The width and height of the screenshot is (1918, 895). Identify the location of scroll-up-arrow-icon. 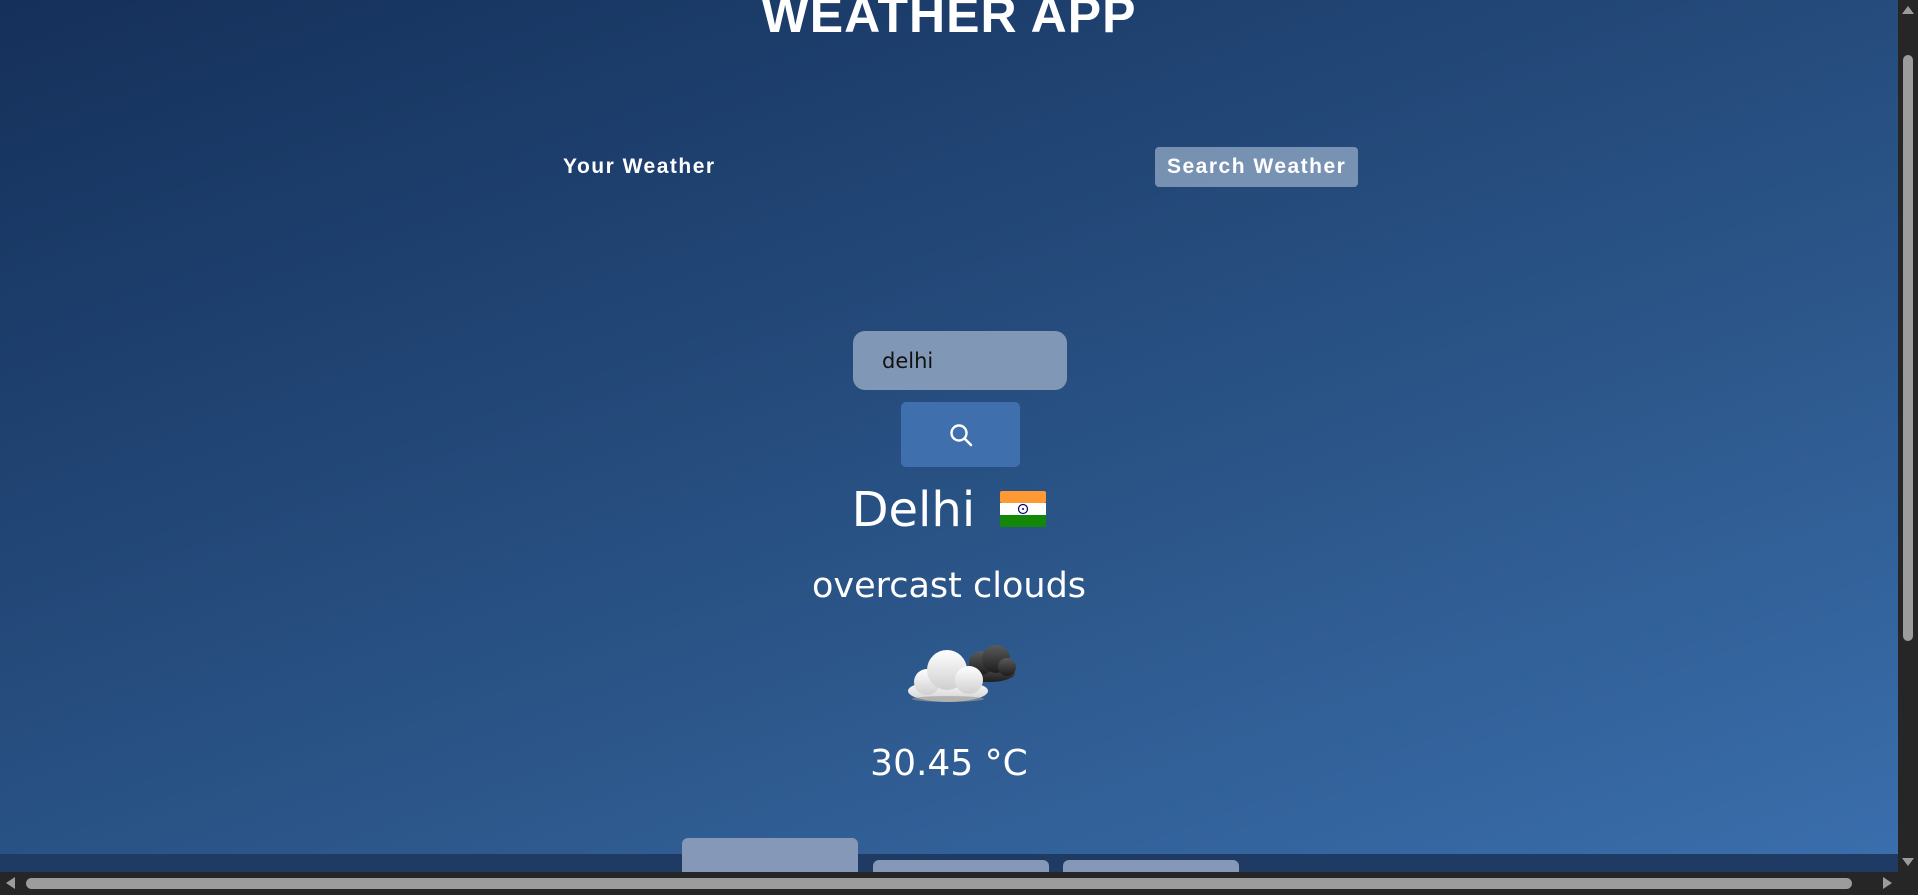
(1908, 10).